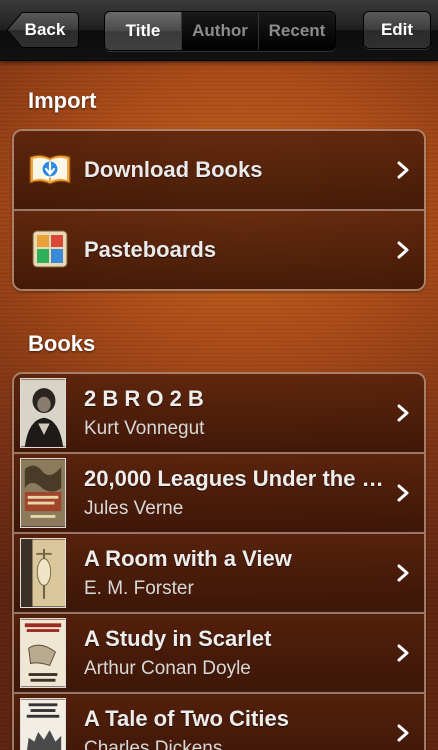 This screenshot has width=438, height=750. Describe the element at coordinates (219, 249) in the screenshot. I see `pasteboards-row: Pasteboards` at that location.